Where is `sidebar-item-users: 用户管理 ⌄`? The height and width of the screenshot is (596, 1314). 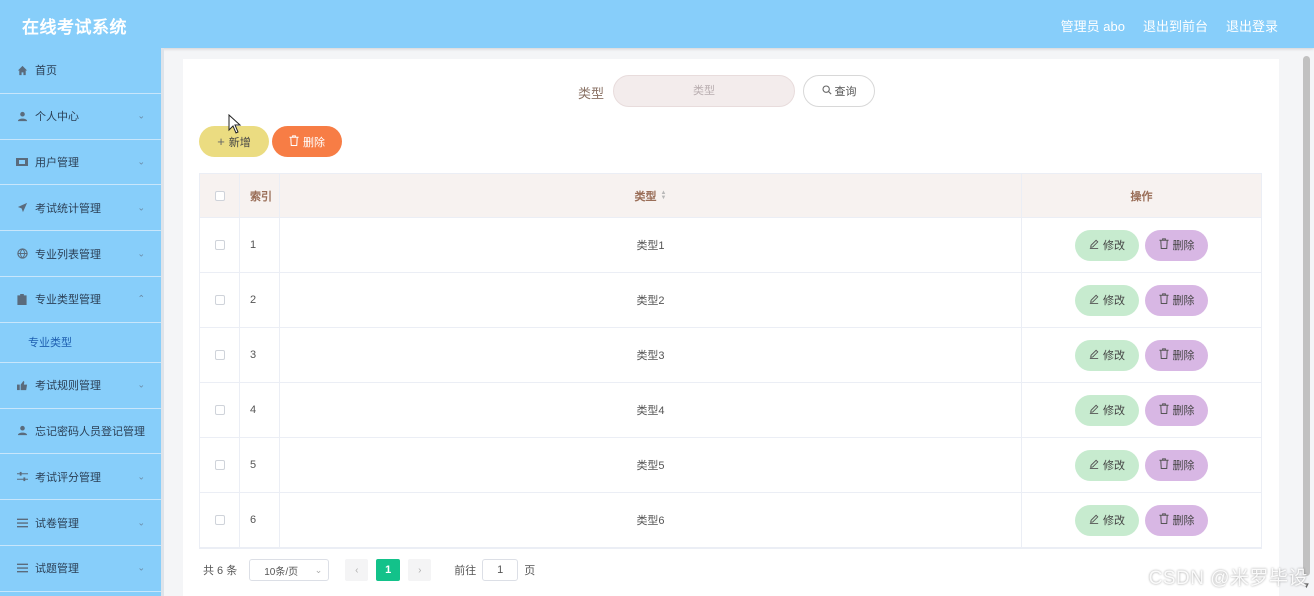
sidebar-item-users: 用户管理 ⌄ is located at coordinates (80, 163).